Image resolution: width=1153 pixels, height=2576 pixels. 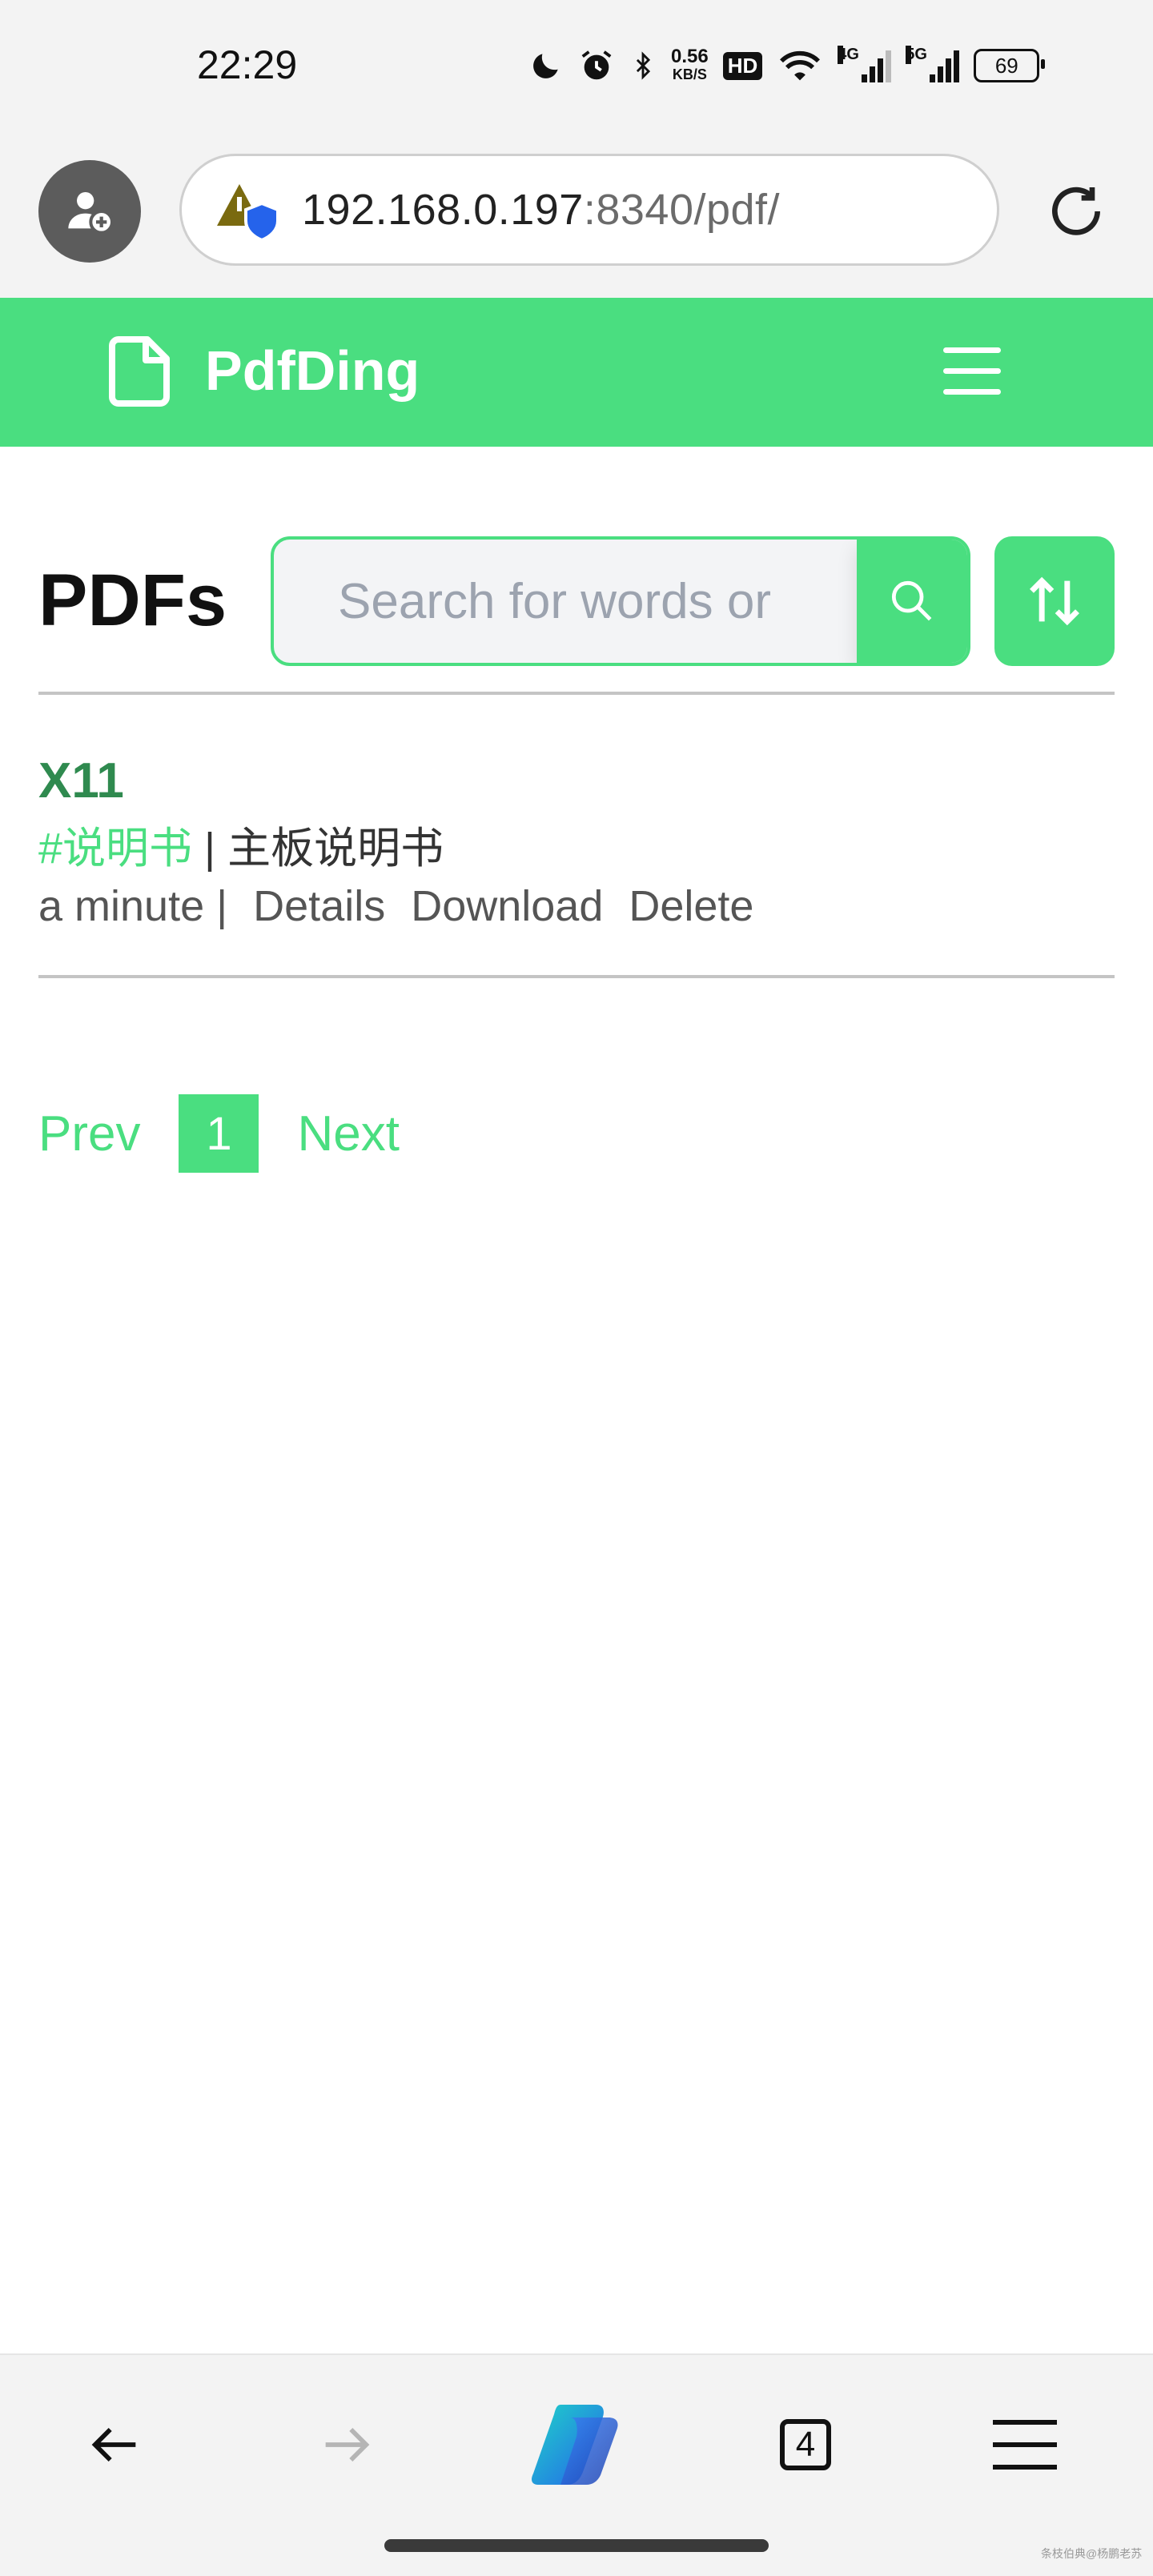 I want to click on hamburger-menu-button, so click(x=972, y=371).